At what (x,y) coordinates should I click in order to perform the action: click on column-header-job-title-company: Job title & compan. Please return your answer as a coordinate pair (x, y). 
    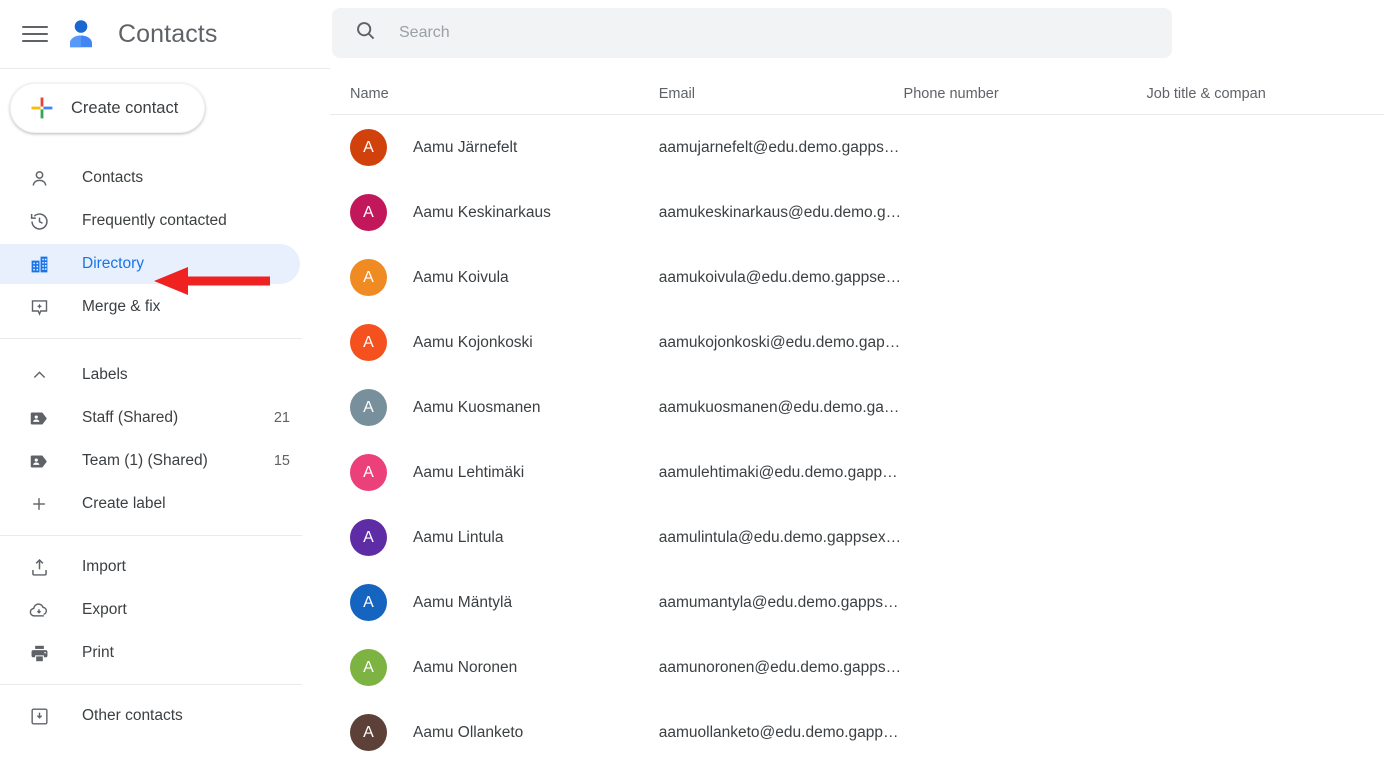
    Looking at the image, I should click on (1265, 94).